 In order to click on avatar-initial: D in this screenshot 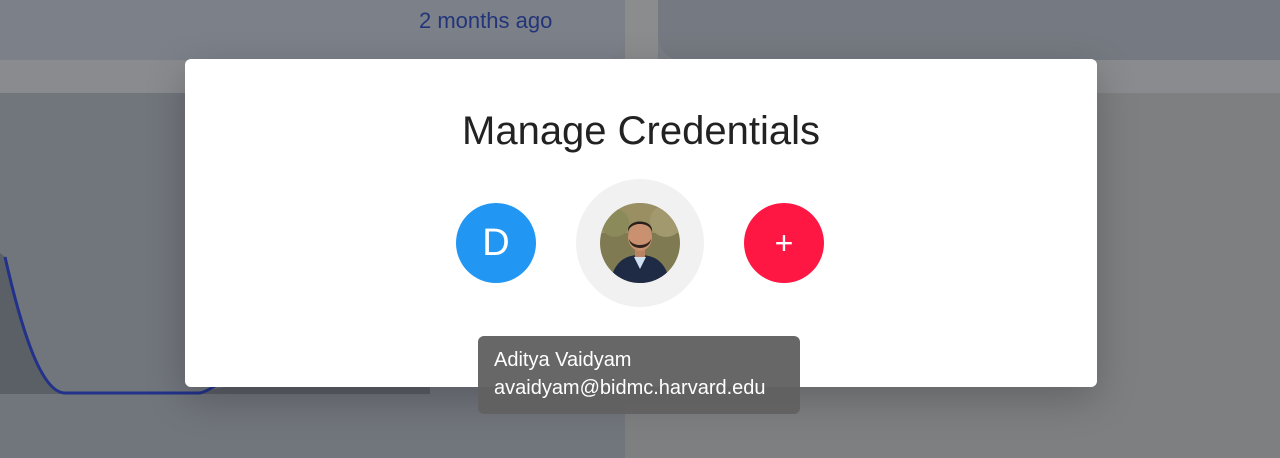, I will do `click(496, 242)`.